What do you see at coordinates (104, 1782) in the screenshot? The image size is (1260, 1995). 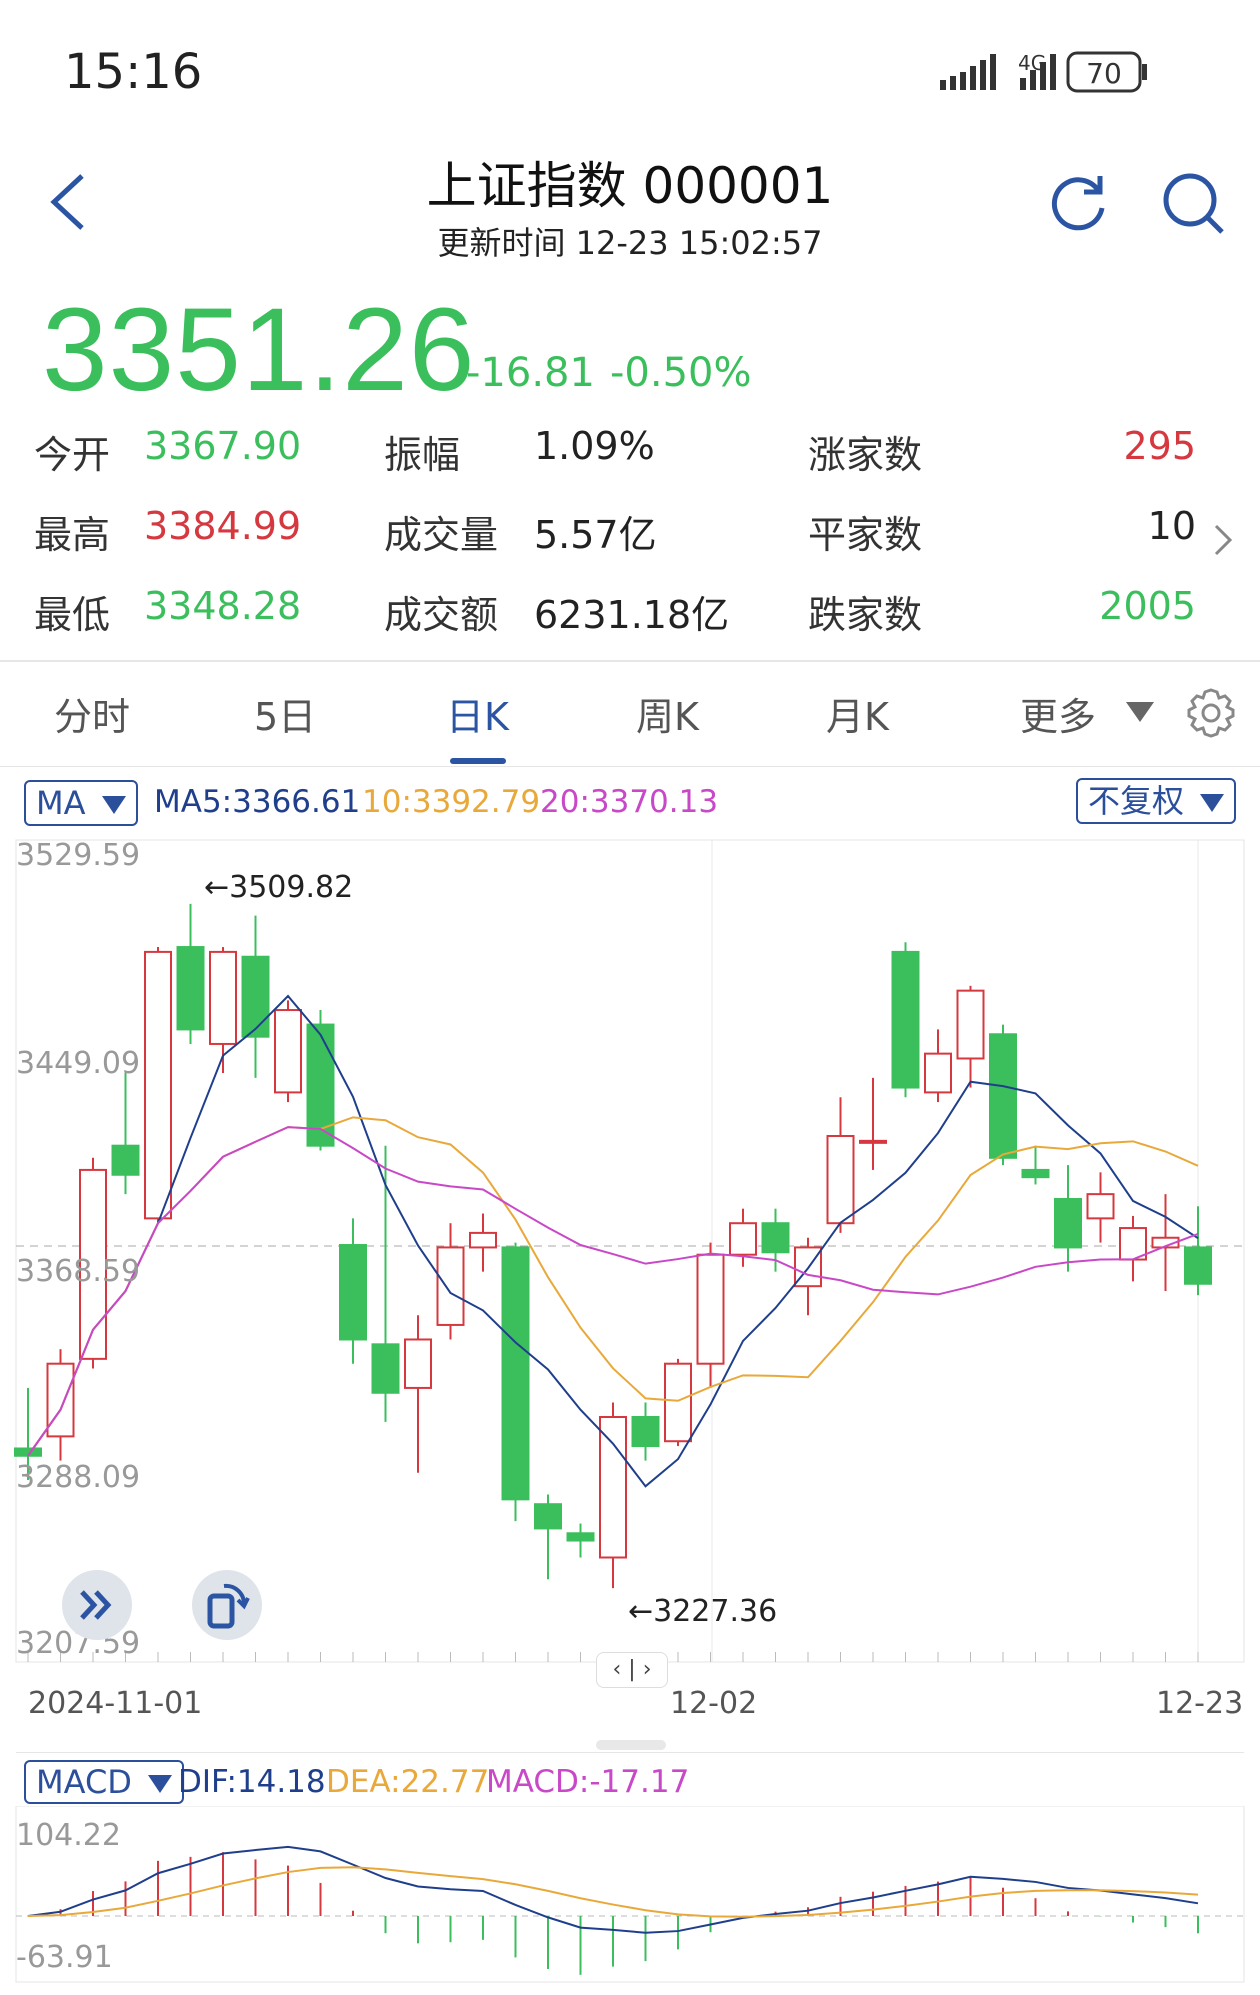 I see `macd-select: MACD` at bounding box center [104, 1782].